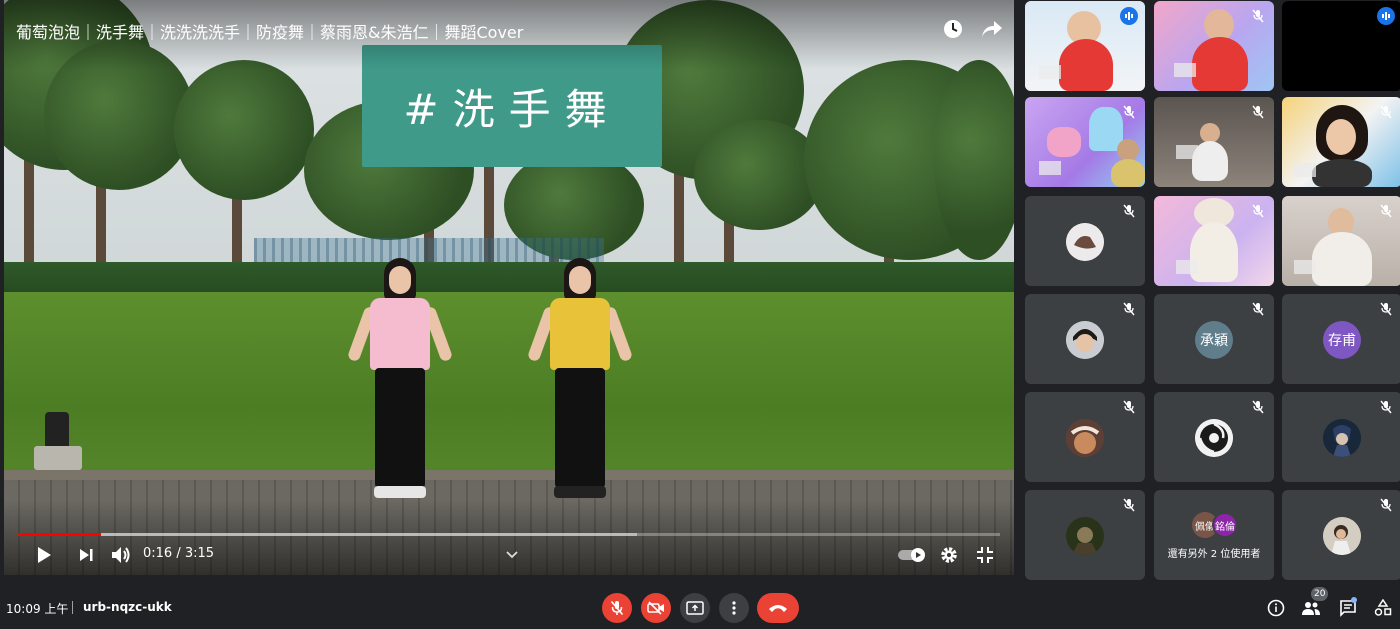 The width and height of the screenshot is (1400, 629). What do you see at coordinates (121, 555) in the screenshot?
I see `volume-button` at bounding box center [121, 555].